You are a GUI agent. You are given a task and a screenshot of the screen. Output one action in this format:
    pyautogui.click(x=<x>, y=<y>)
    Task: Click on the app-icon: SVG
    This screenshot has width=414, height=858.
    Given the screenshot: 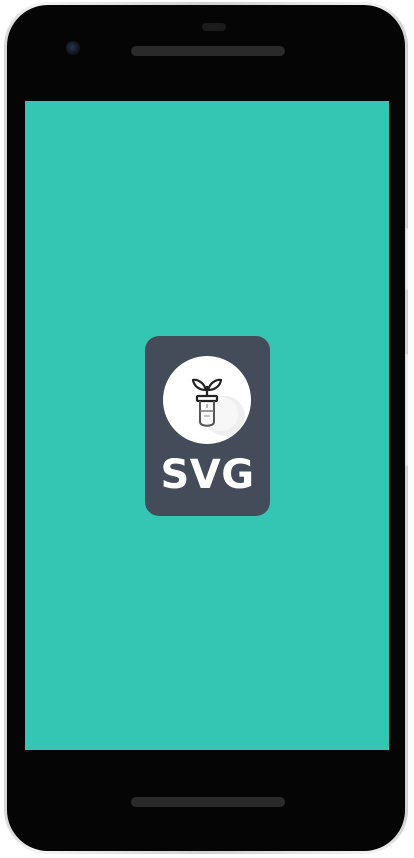 What is the action you would take?
    pyautogui.click(x=207, y=426)
    